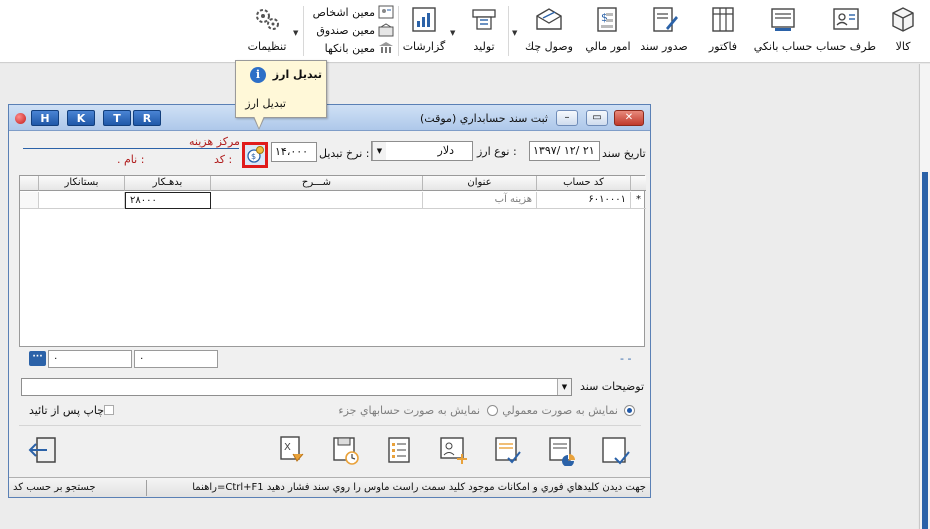 The image size is (930, 529). Describe the element at coordinates (147, 118) in the screenshot. I see `letter-r-button: R` at that location.